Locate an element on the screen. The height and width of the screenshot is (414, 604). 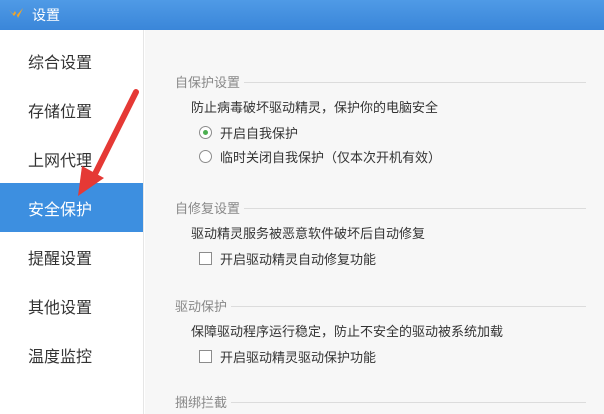
radio-label: 临时关闭自我保护（仅本次开机有效） is located at coordinates (331, 158).